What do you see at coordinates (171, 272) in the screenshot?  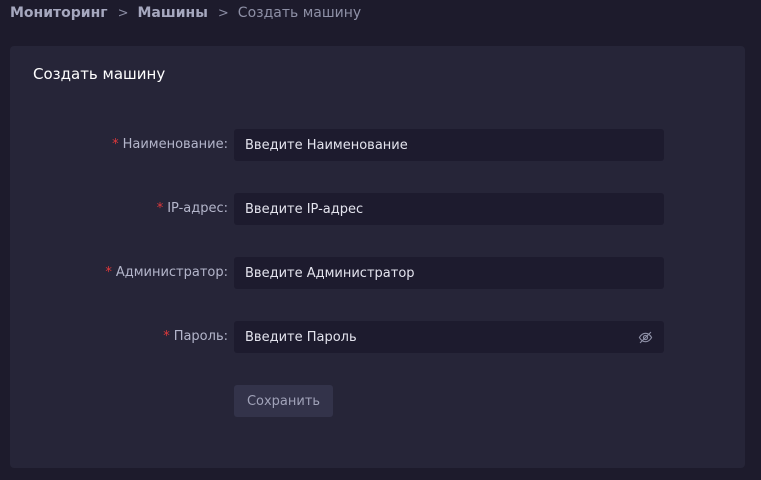 I see `admin-label-text: Администратор:` at bounding box center [171, 272].